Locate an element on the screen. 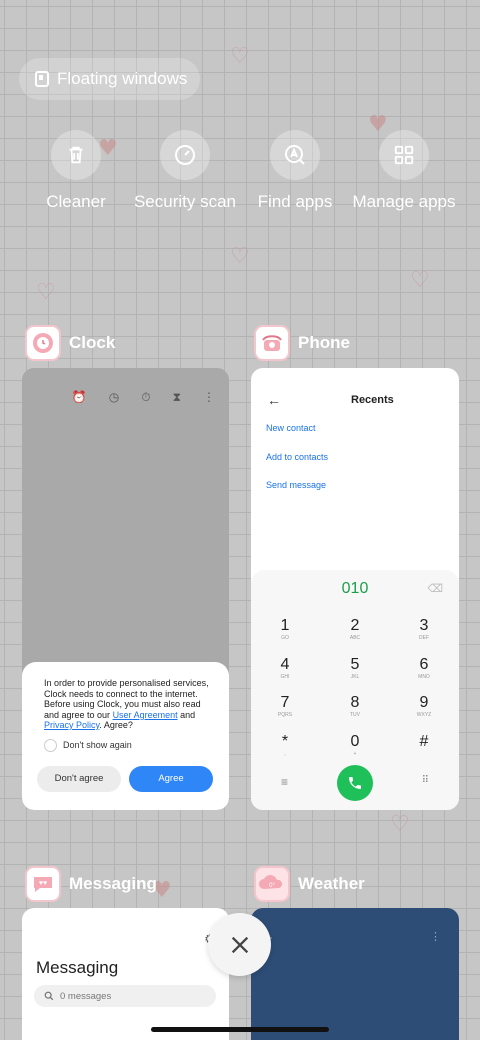 The image size is (480, 1040). key-digit: 2 is located at coordinates (355, 625).